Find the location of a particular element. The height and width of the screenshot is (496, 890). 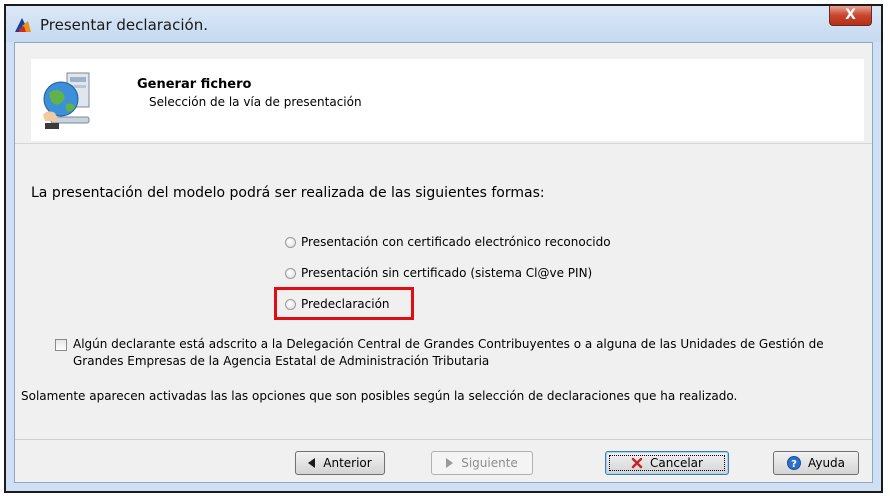

header-subtitle: Selección de la vía de presentación is located at coordinates (255, 102).